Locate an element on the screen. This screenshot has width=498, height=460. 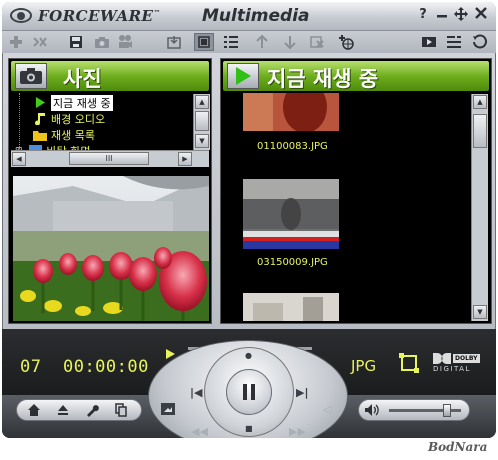
mute-button is located at coordinates (372, 410).